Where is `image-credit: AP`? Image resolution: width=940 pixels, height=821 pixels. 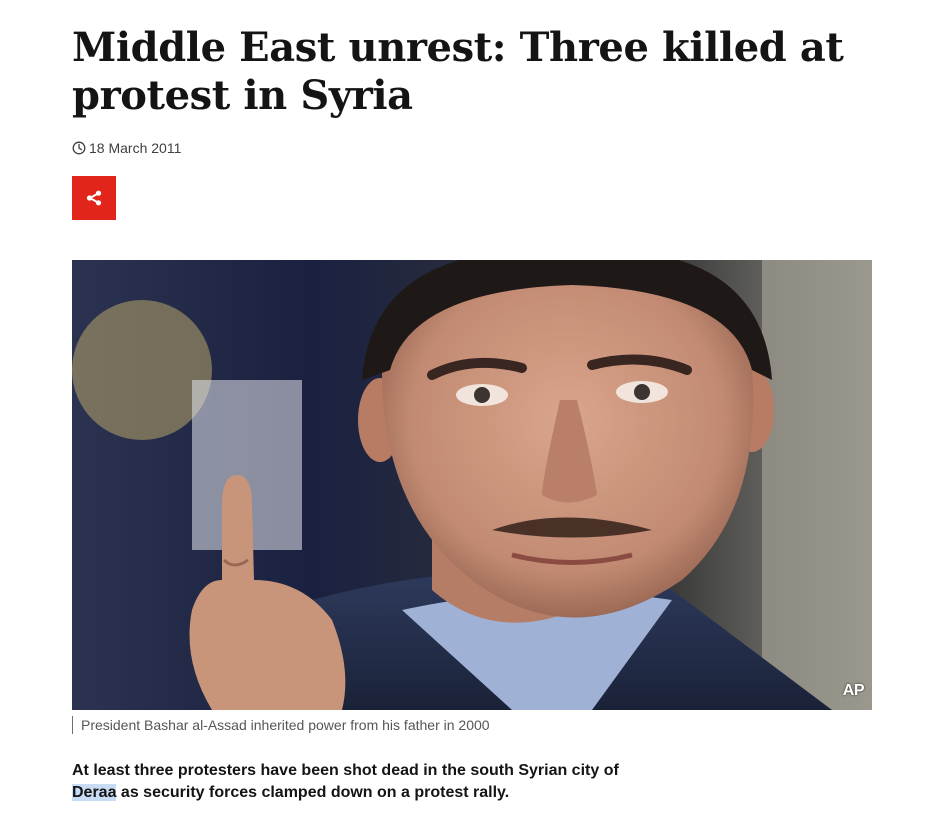 image-credit: AP is located at coordinates (853, 690).